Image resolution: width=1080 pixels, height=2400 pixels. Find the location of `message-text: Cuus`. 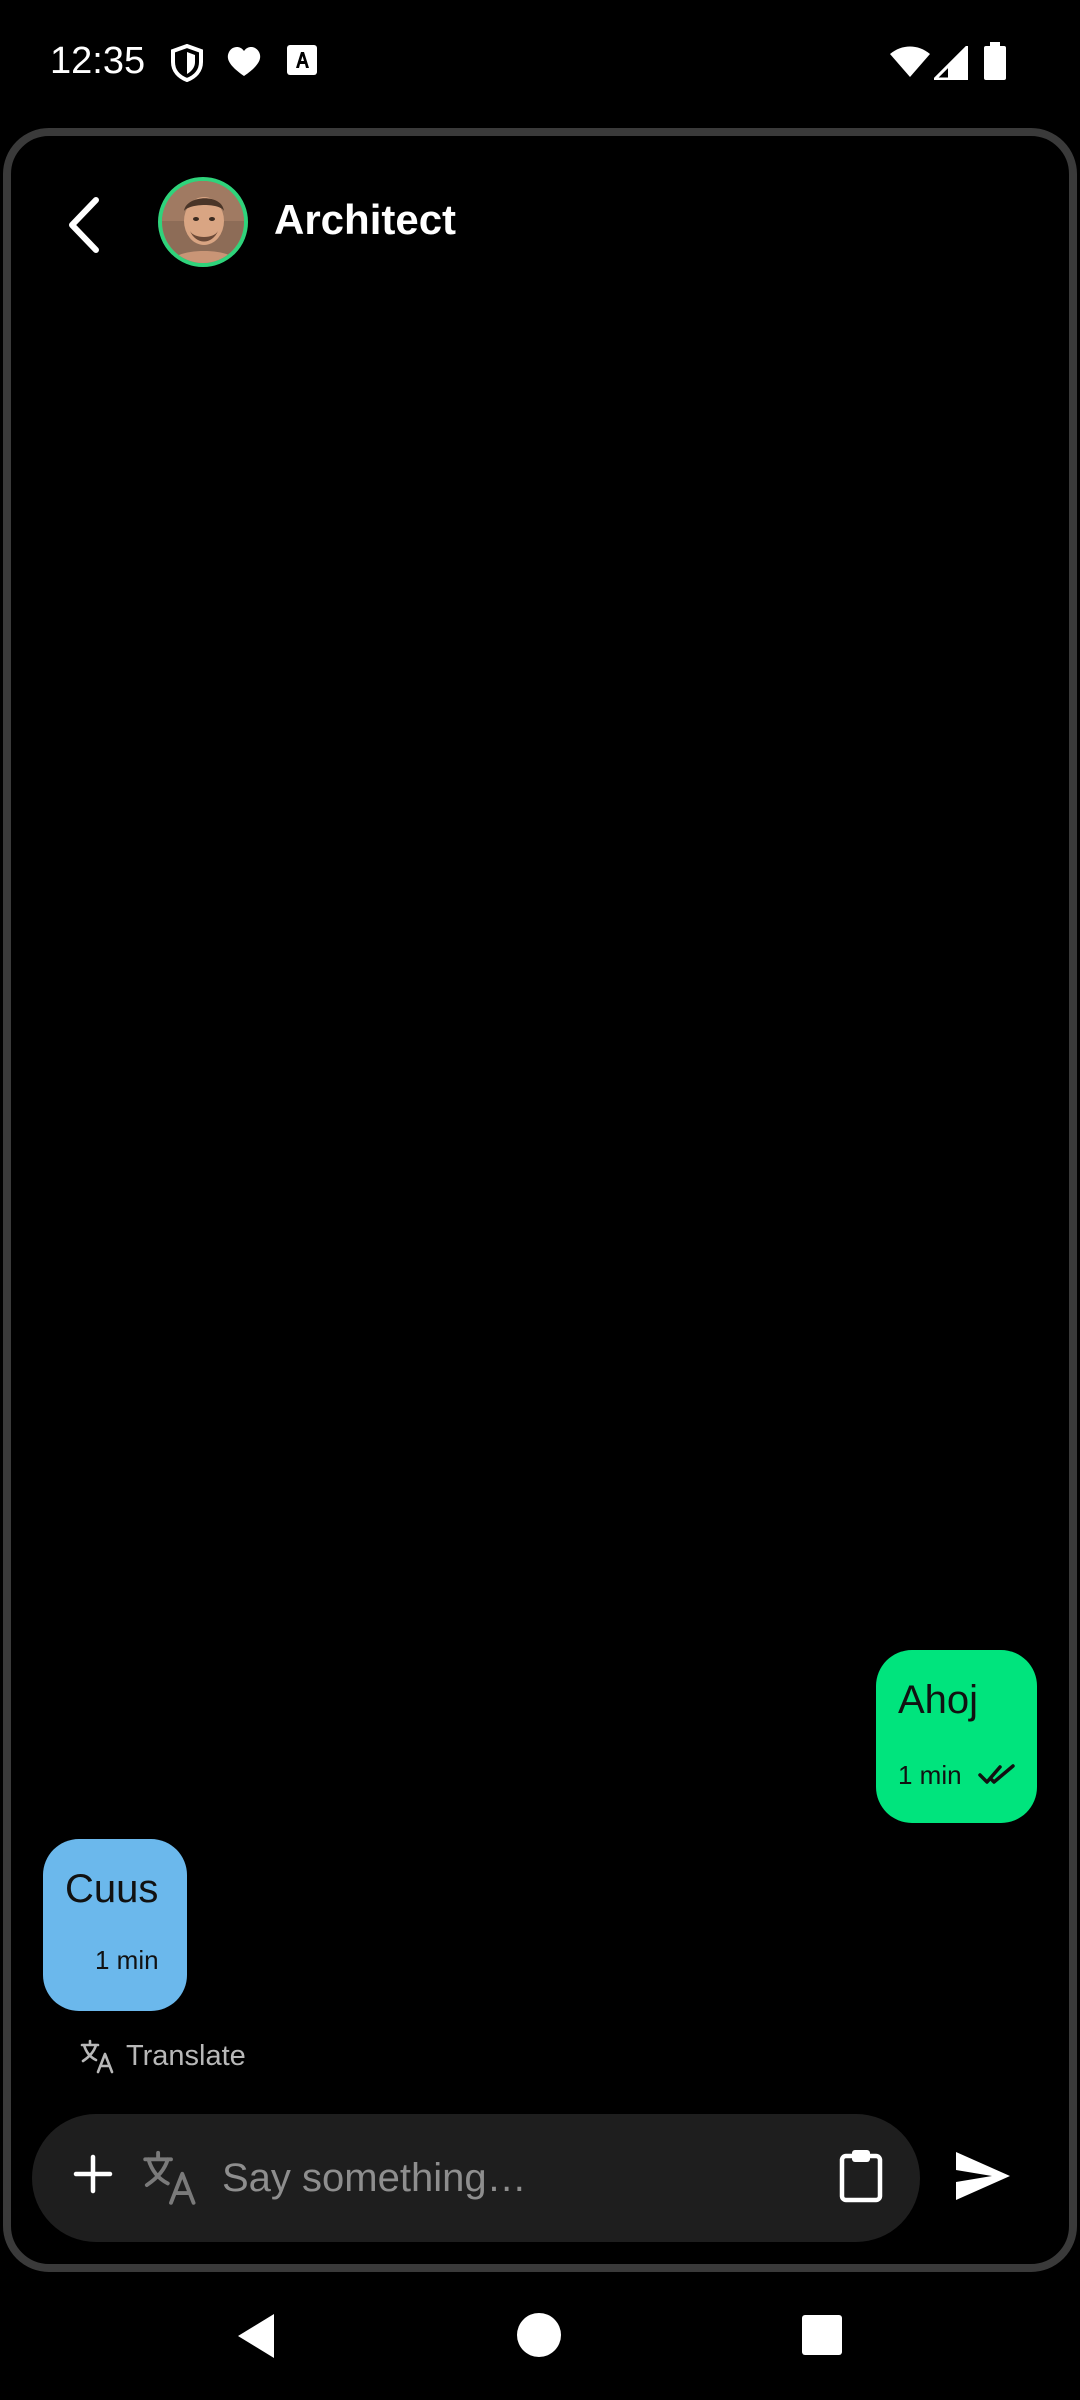

message-text: Cuus is located at coordinates (112, 1889).